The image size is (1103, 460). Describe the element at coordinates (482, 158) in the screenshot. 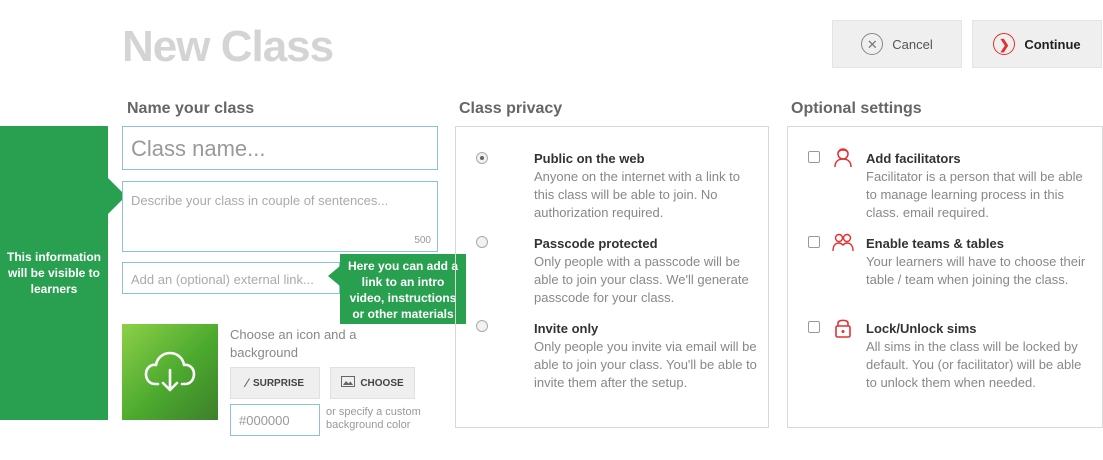

I see `radio-public` at that location.